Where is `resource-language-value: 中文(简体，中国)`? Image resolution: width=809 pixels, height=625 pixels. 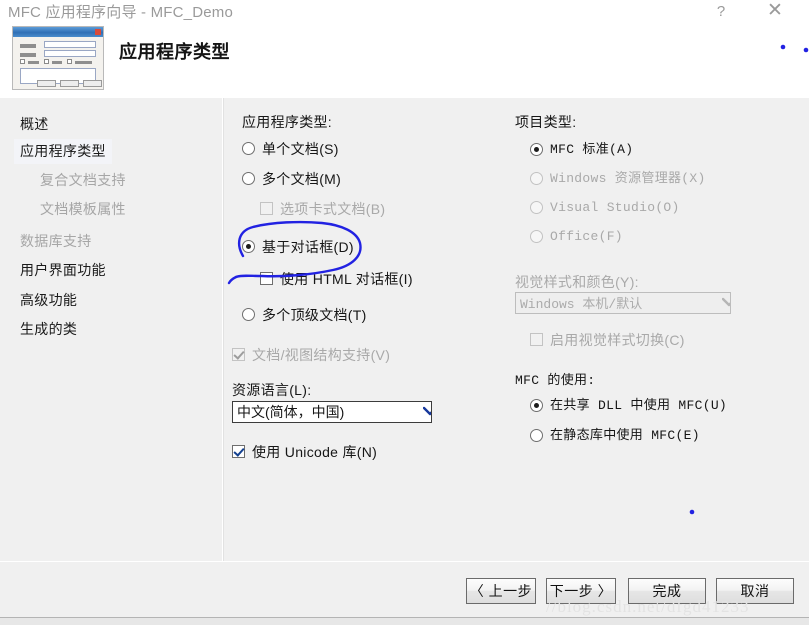 resource-language-value: 中文(简体，中国) is located at coordinates (291, 412).